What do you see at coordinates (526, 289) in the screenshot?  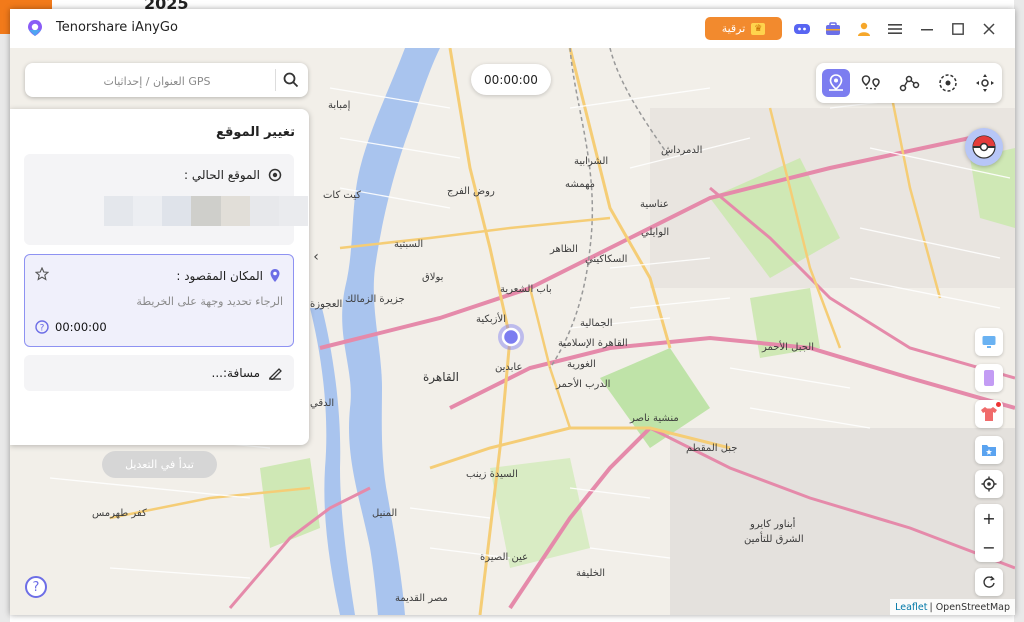 I see `map-label: باب الشعرية` at bounding box center [526, 289].